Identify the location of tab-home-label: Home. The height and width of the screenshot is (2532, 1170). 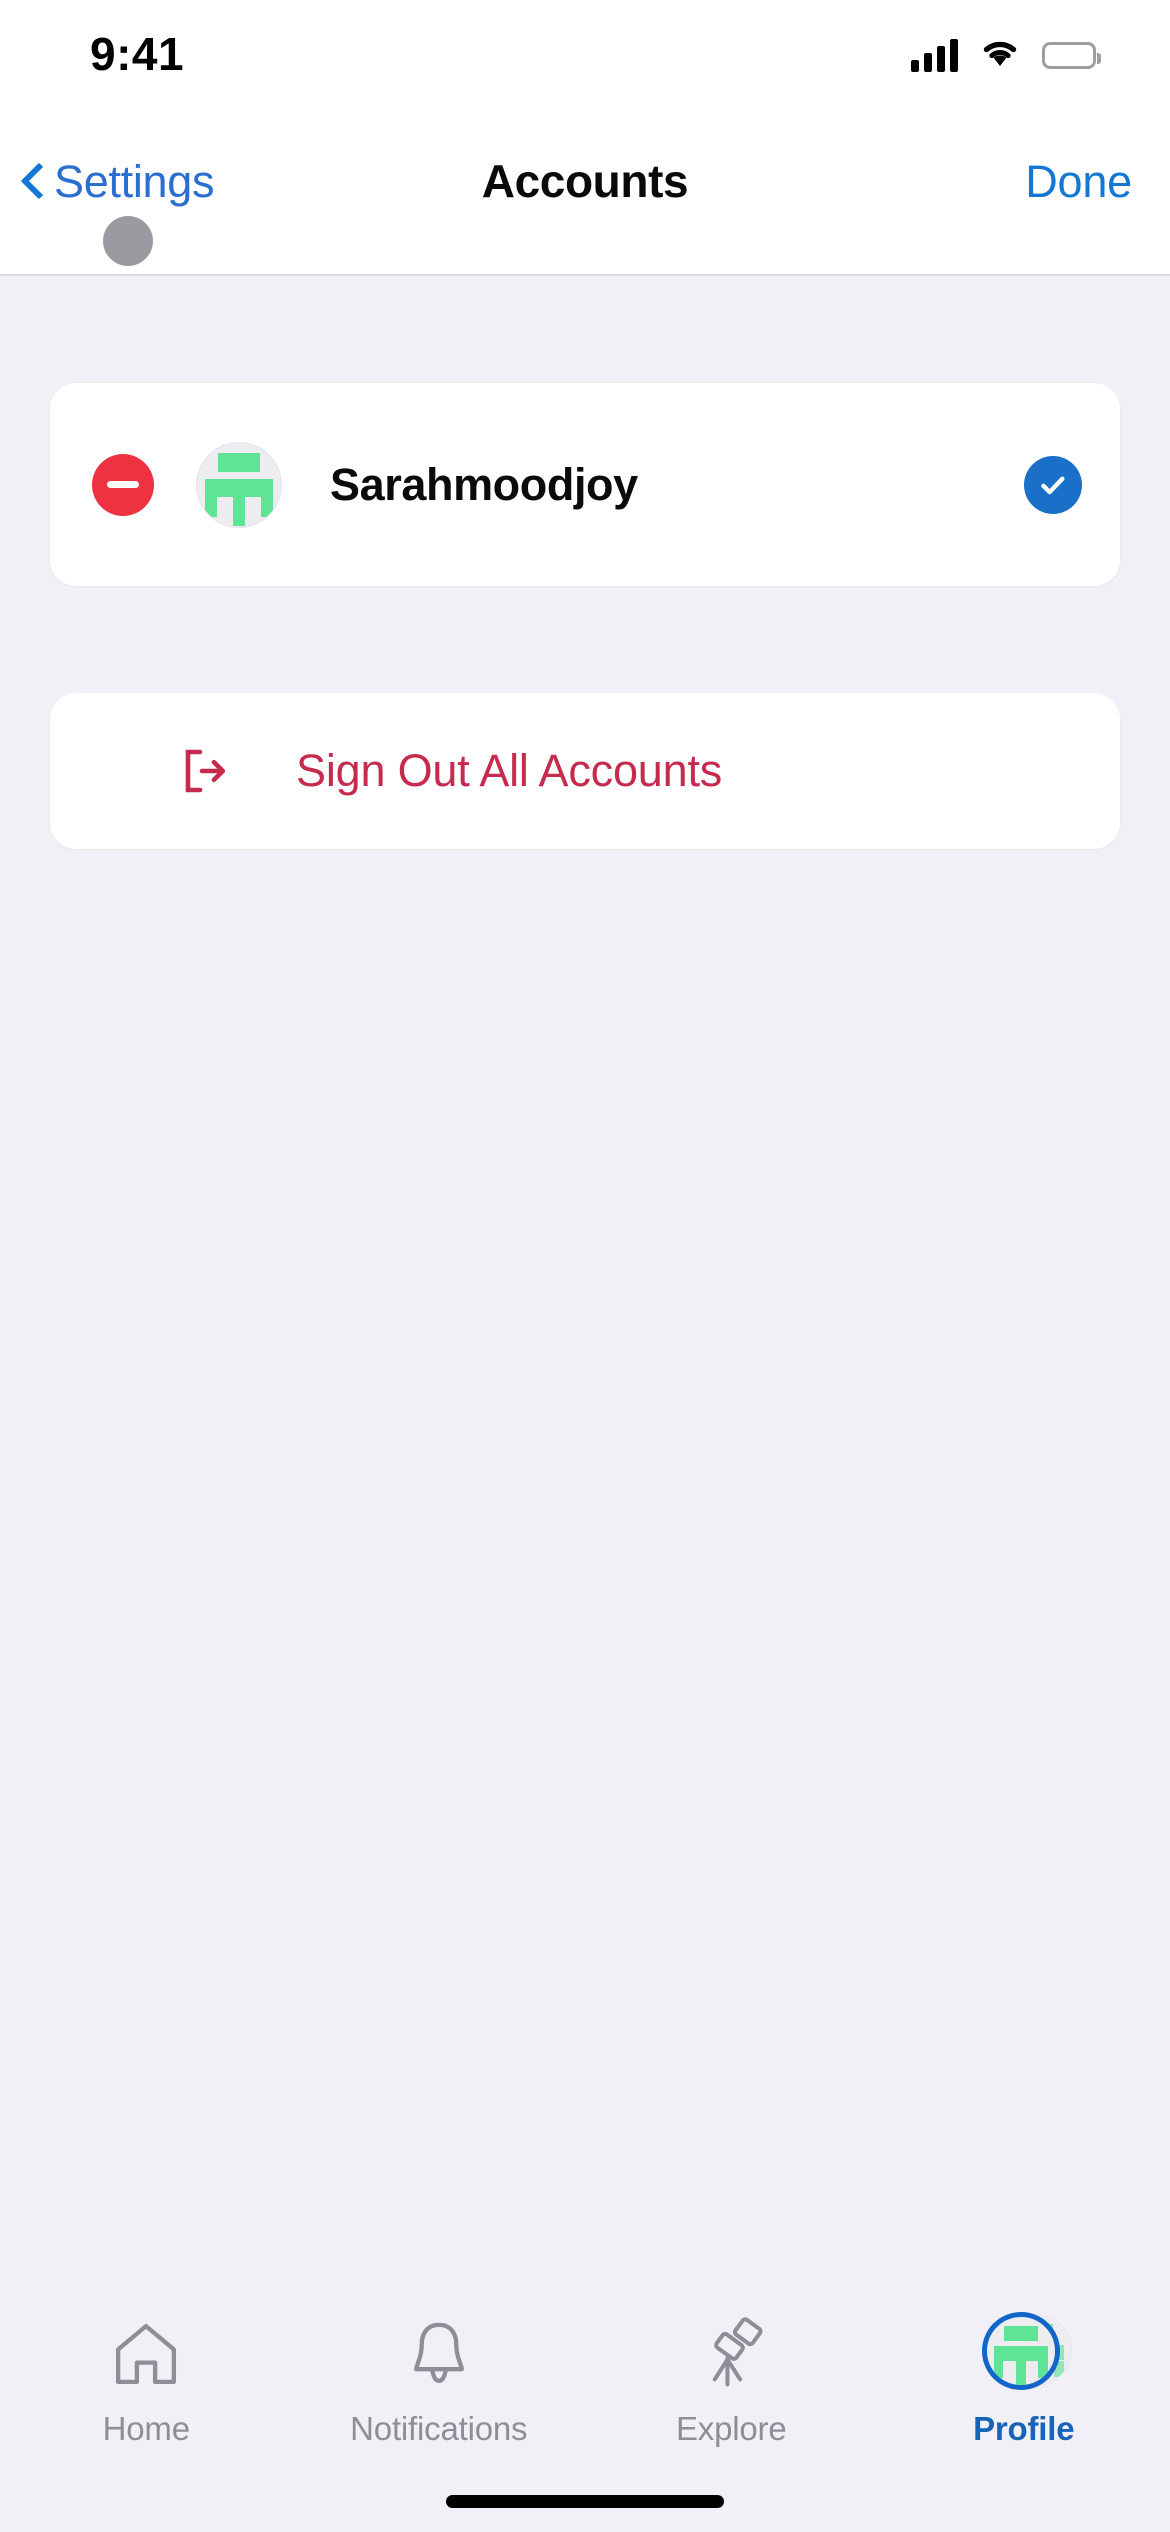
(146, 2428).